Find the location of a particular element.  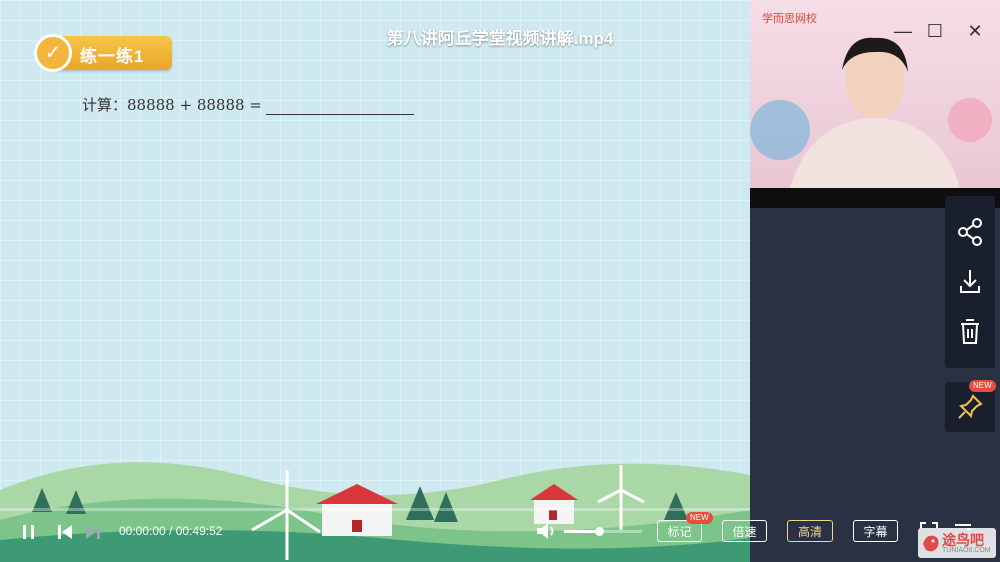

math-question: 计算：88888 + 88888 = is located at coordinates (248, 104).